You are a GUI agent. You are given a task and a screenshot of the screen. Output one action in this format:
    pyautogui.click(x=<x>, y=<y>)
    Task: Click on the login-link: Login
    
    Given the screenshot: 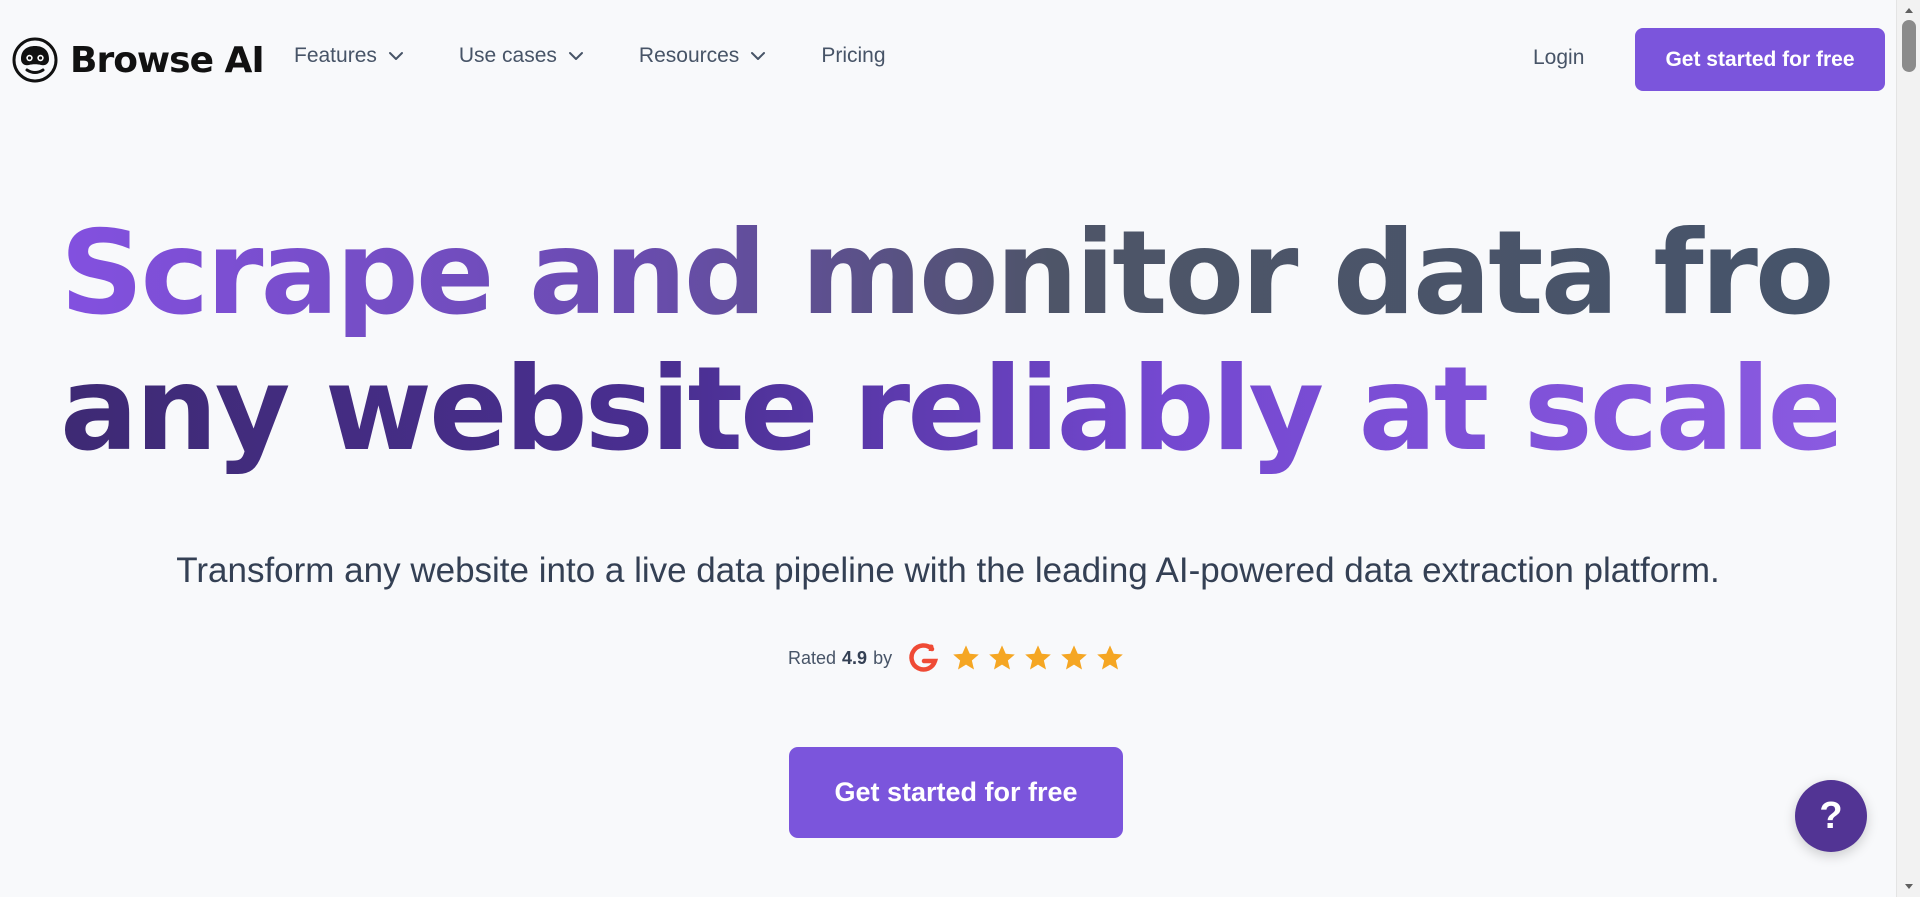 What is the action you would take?
    pyautogui.click(x=1558, y=58)
    